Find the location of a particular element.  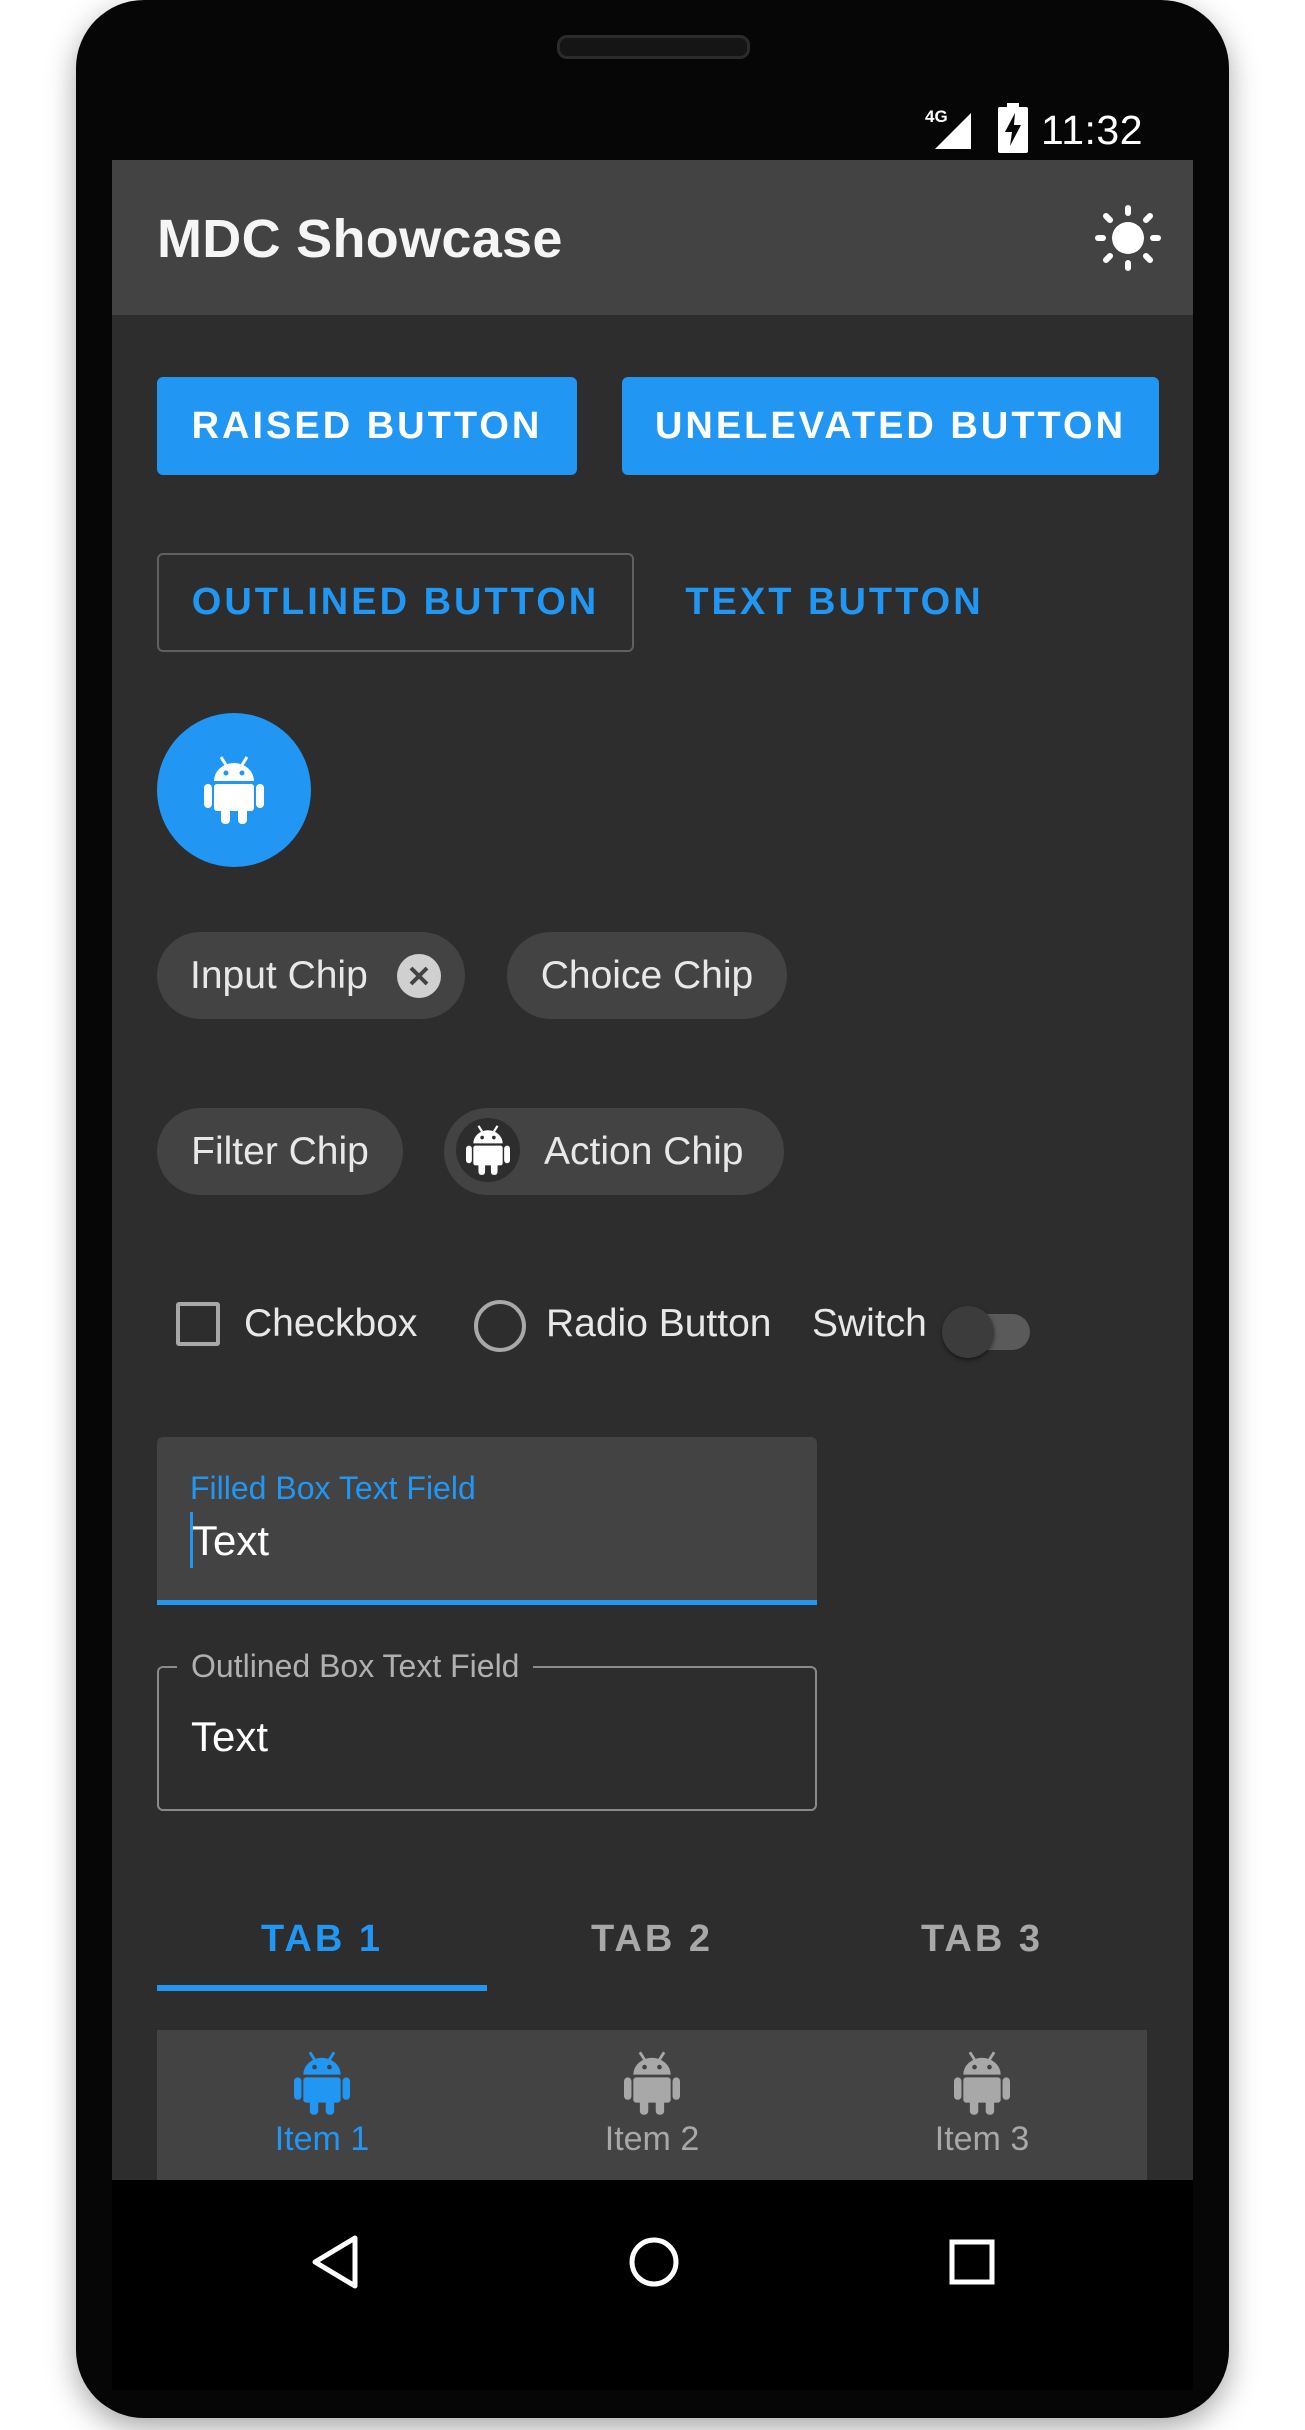

close-icon is located at coordinates (419, 976).